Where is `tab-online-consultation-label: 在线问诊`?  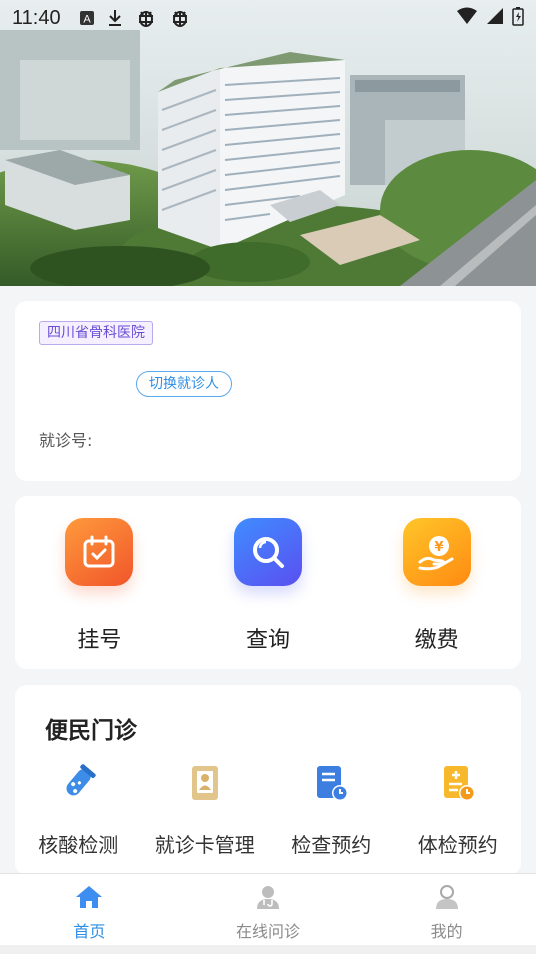
tab-online-consultation-label: 在线问诊 is located at coordinates (268, 931).